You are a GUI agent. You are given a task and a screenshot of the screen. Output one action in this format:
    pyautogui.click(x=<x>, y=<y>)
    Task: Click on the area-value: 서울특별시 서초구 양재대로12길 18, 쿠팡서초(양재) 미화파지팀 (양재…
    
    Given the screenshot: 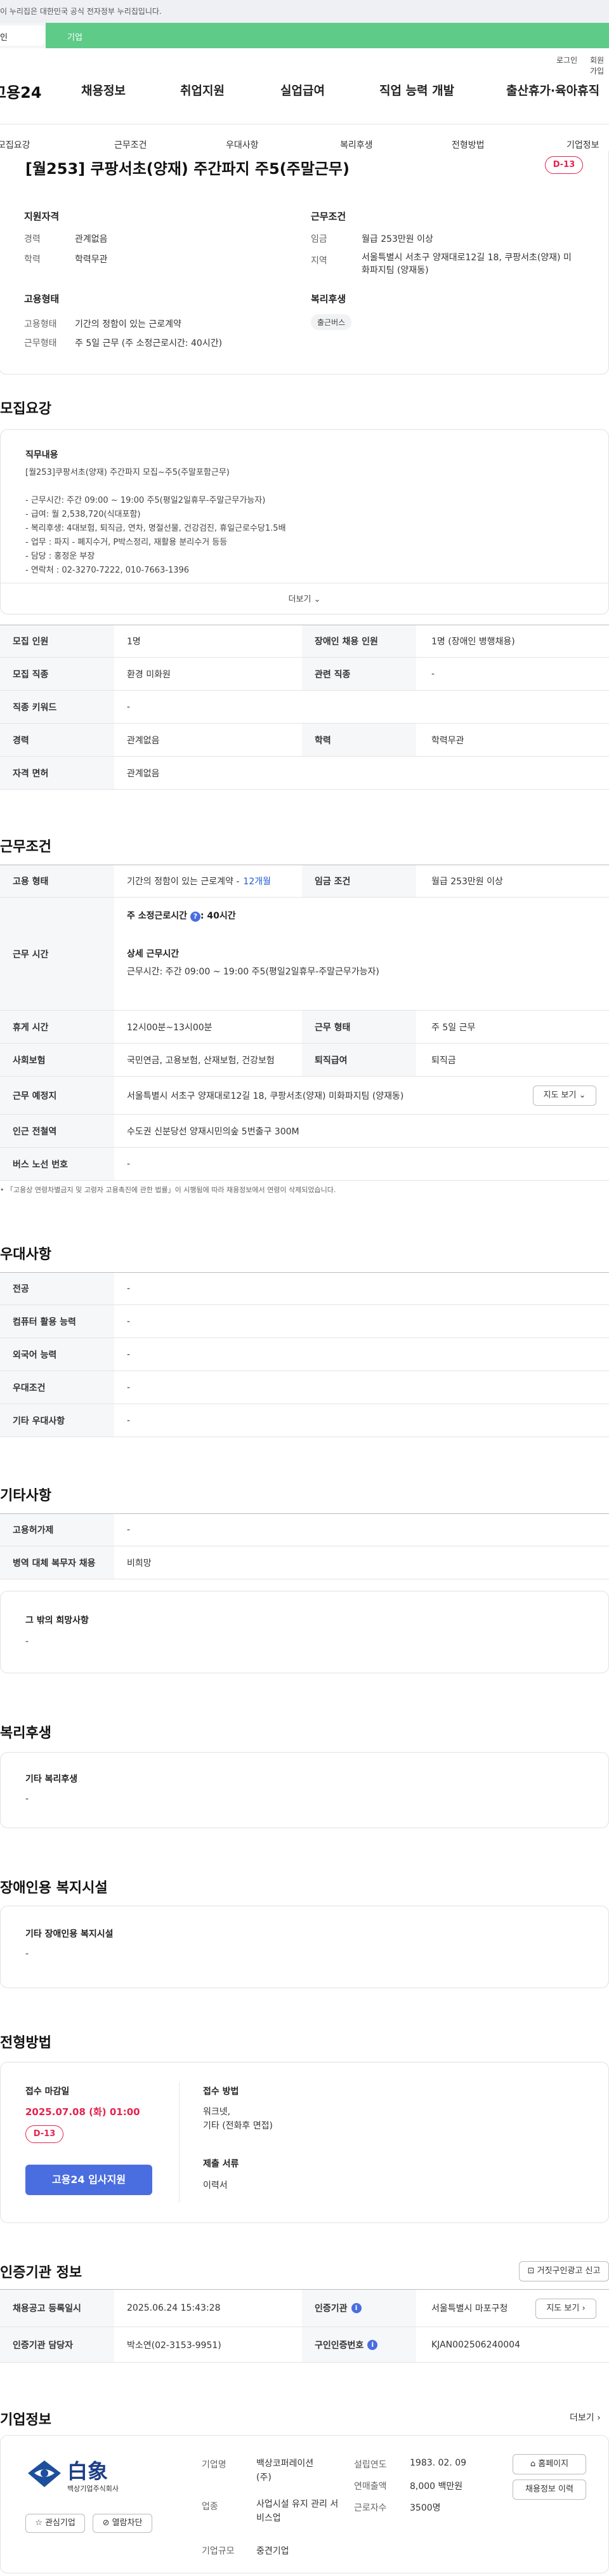 What is the action you would take?
    pyautogui.click(x=467, y=264)
    